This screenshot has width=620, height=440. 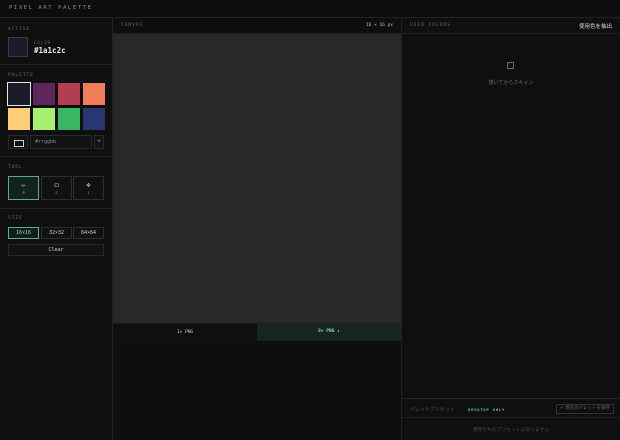 I want to click on tool-shortcut: E, so click(x=56, y=193).